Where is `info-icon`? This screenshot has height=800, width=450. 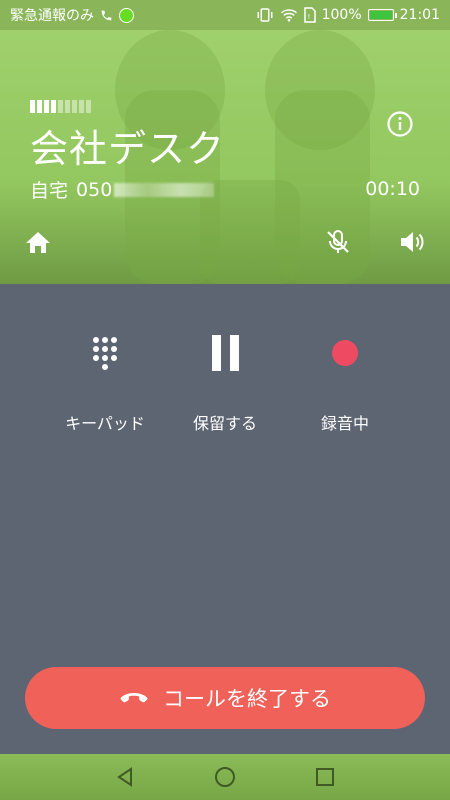
info-icon is located at coordinates (400, 124).